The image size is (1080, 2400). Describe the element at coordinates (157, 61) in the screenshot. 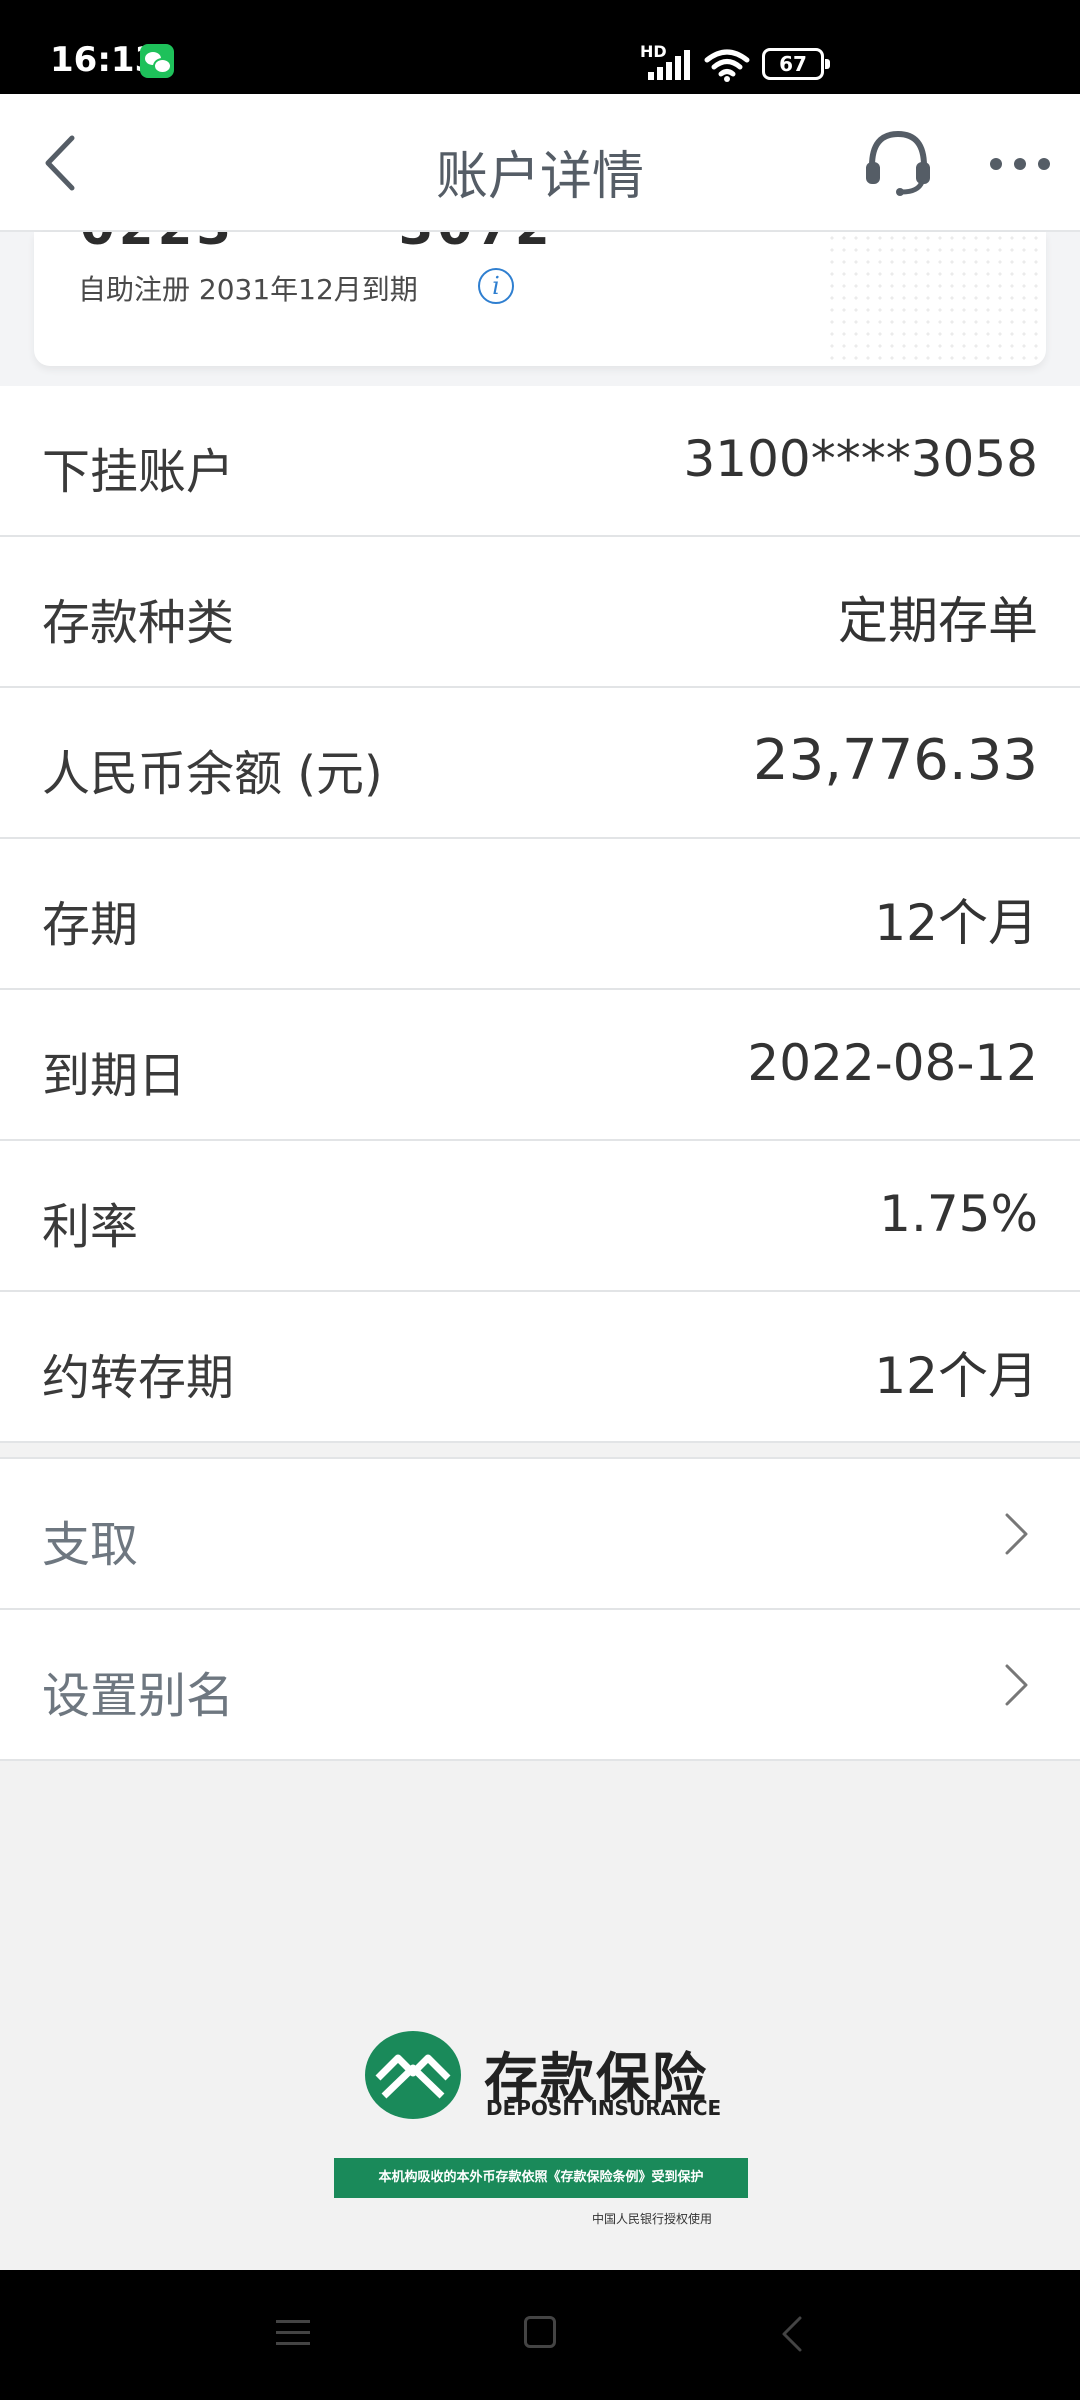

I see `wechat-icon` at that location.